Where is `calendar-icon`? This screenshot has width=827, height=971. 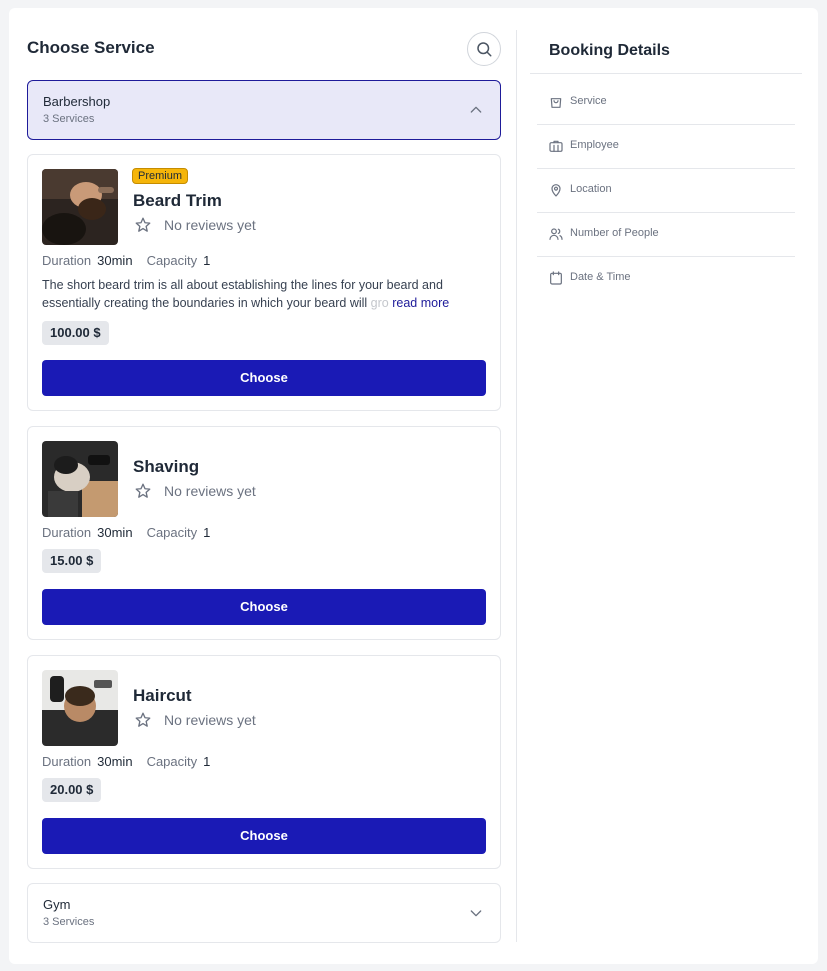
calendar-icon is located at coordinates (556, 278).